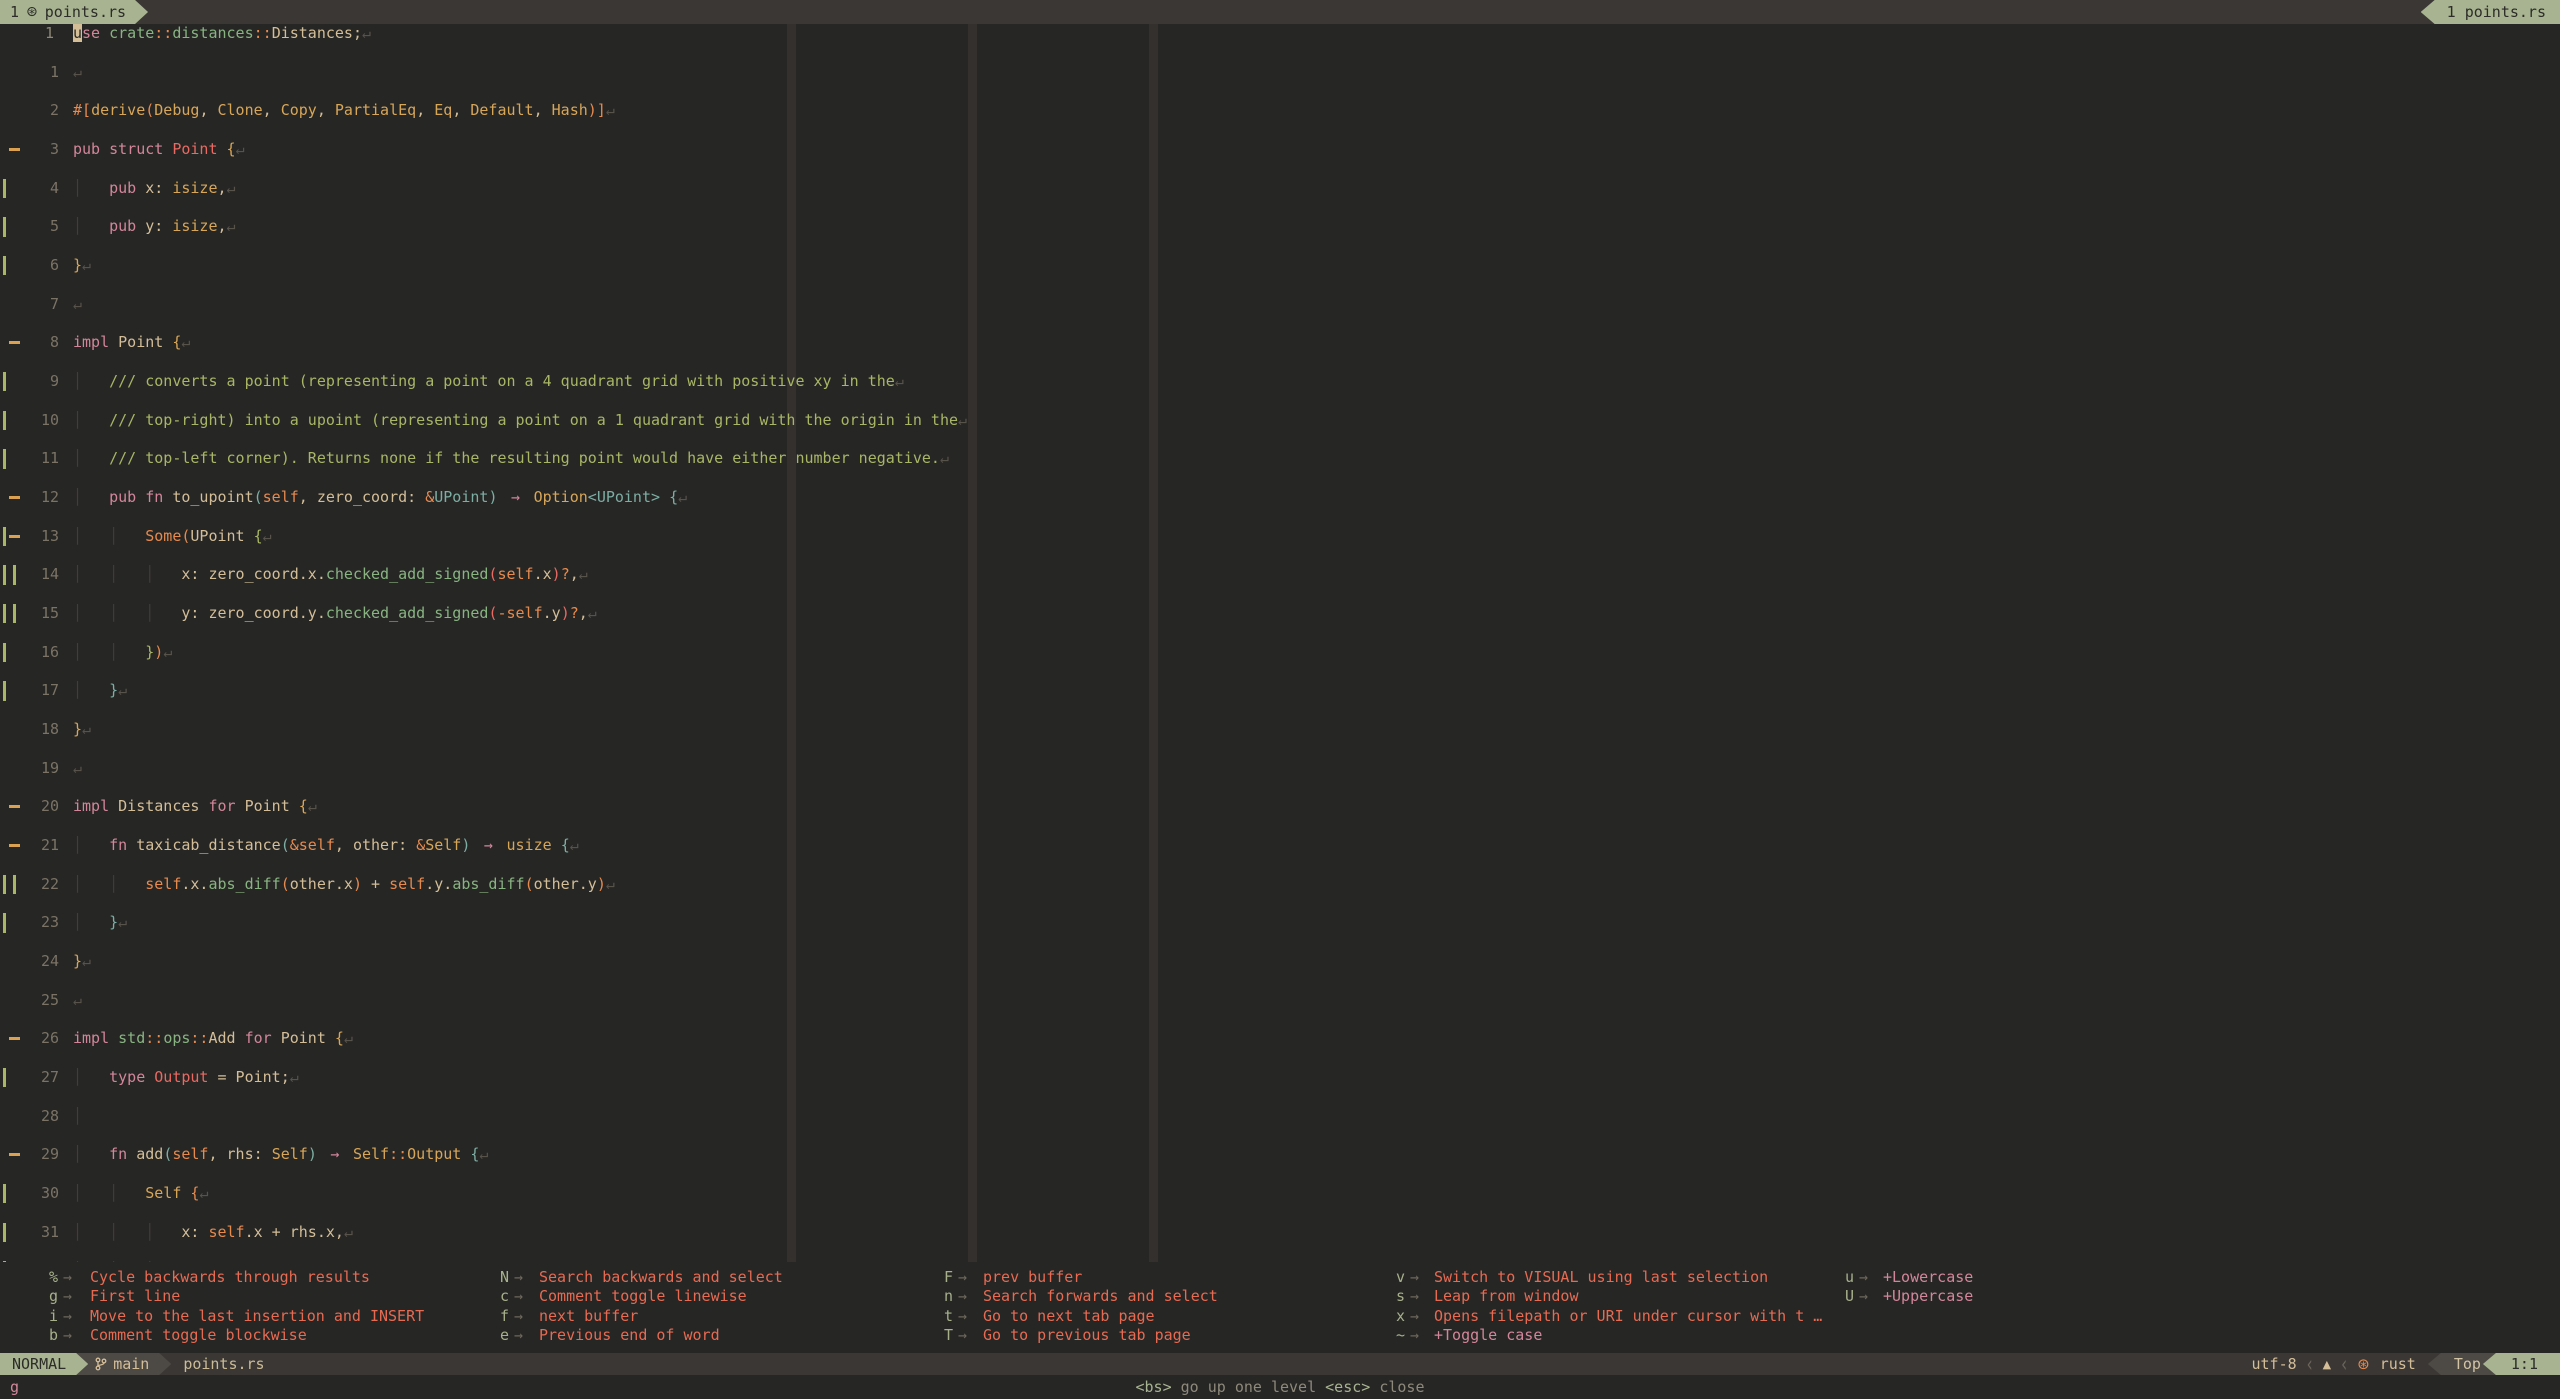  I want to click on code-line: 26 impl std::ops::Add for Point {↵, so click(1280, 1038).